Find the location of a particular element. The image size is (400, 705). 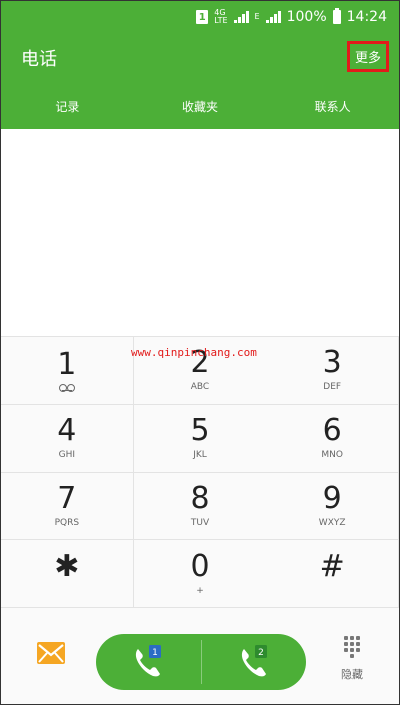

hide-label: 隐藏 is located at coordinates (352, 674).